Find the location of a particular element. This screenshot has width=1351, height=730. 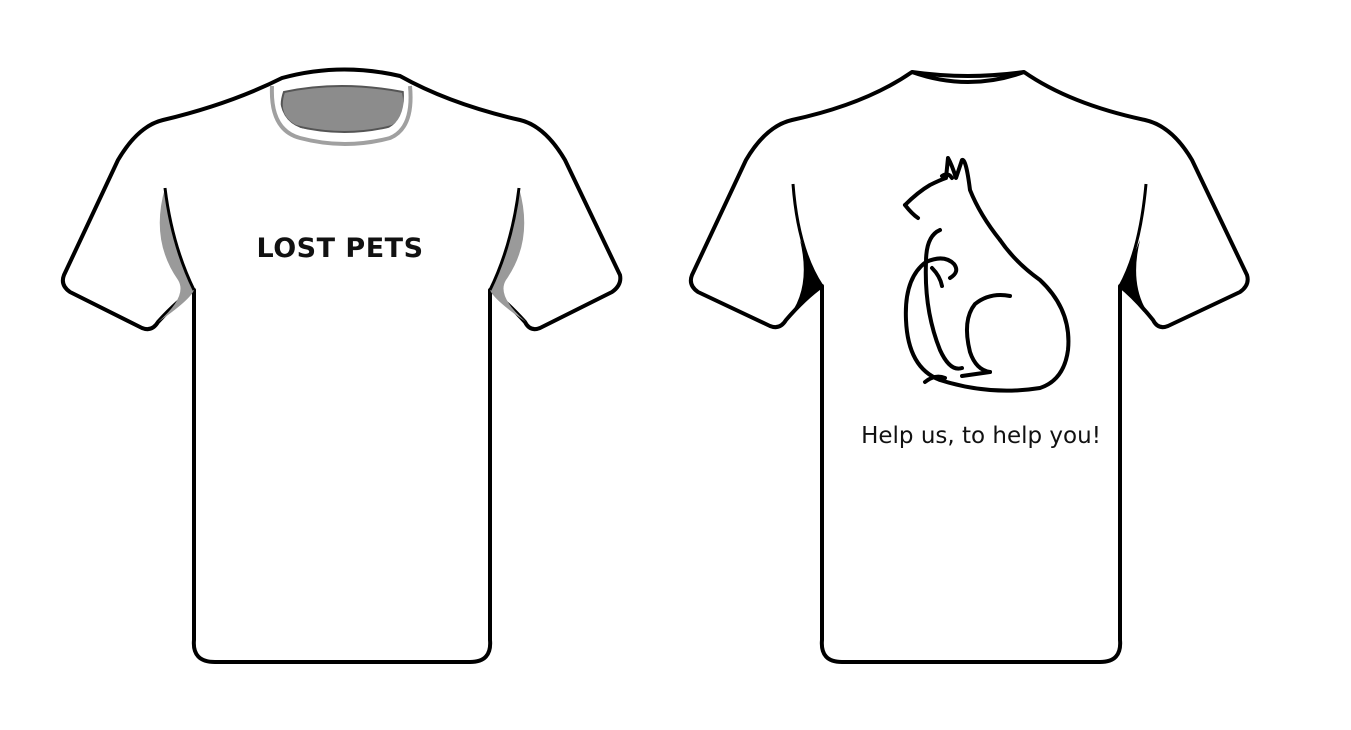

tshirt-front-collar-inner is located at coordinates (343, 109).